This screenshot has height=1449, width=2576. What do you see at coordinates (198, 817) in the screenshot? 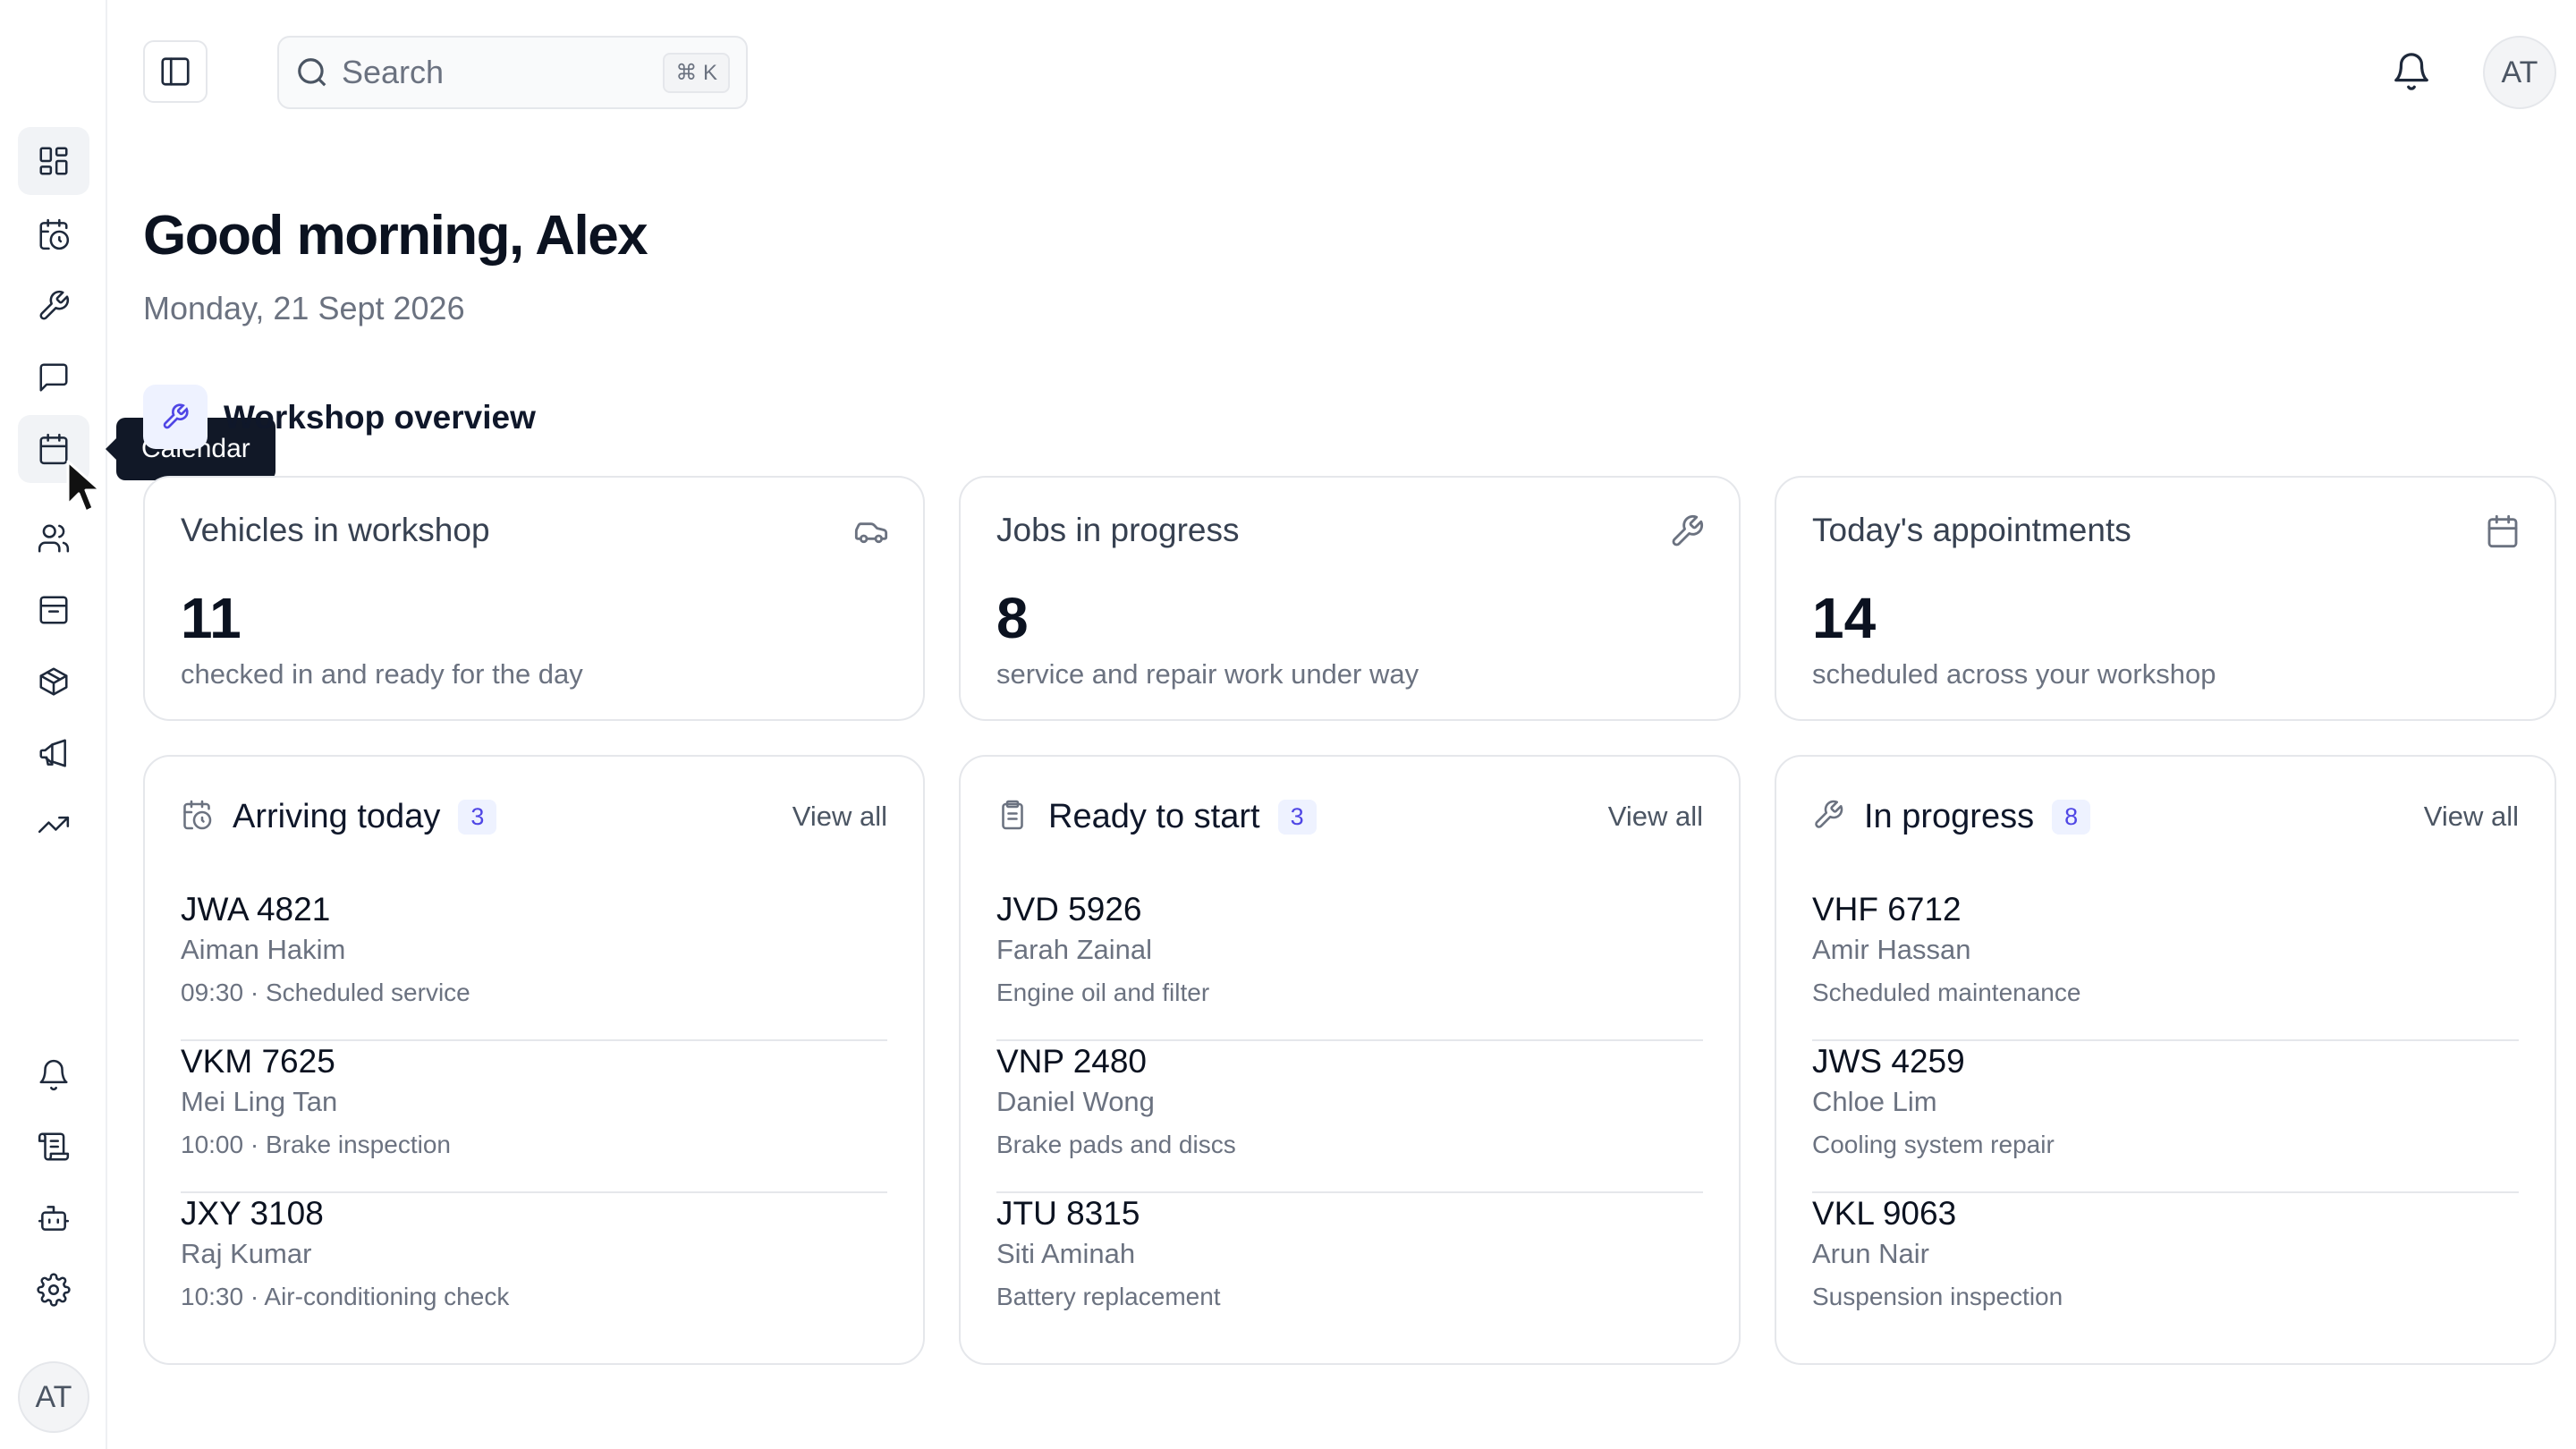
I see `calendar-clock-icon` at bounding box center [198, 817].